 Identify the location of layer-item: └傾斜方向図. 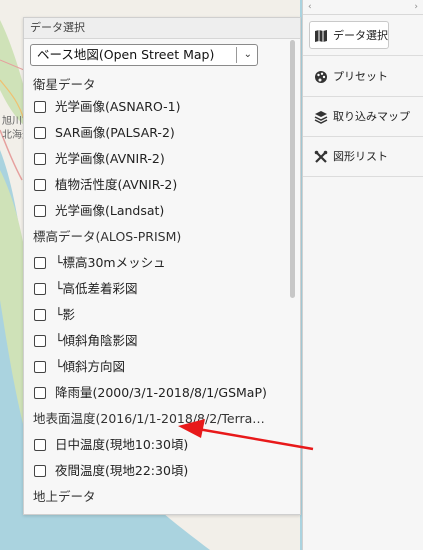
(79, 367).